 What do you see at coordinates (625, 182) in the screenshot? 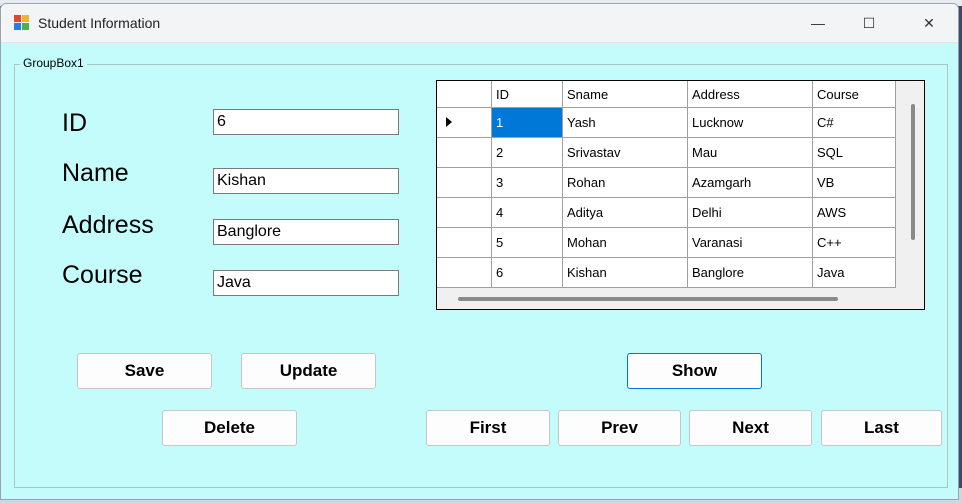
I see `table-cell: Rohan` at bounding box center [625, 182].